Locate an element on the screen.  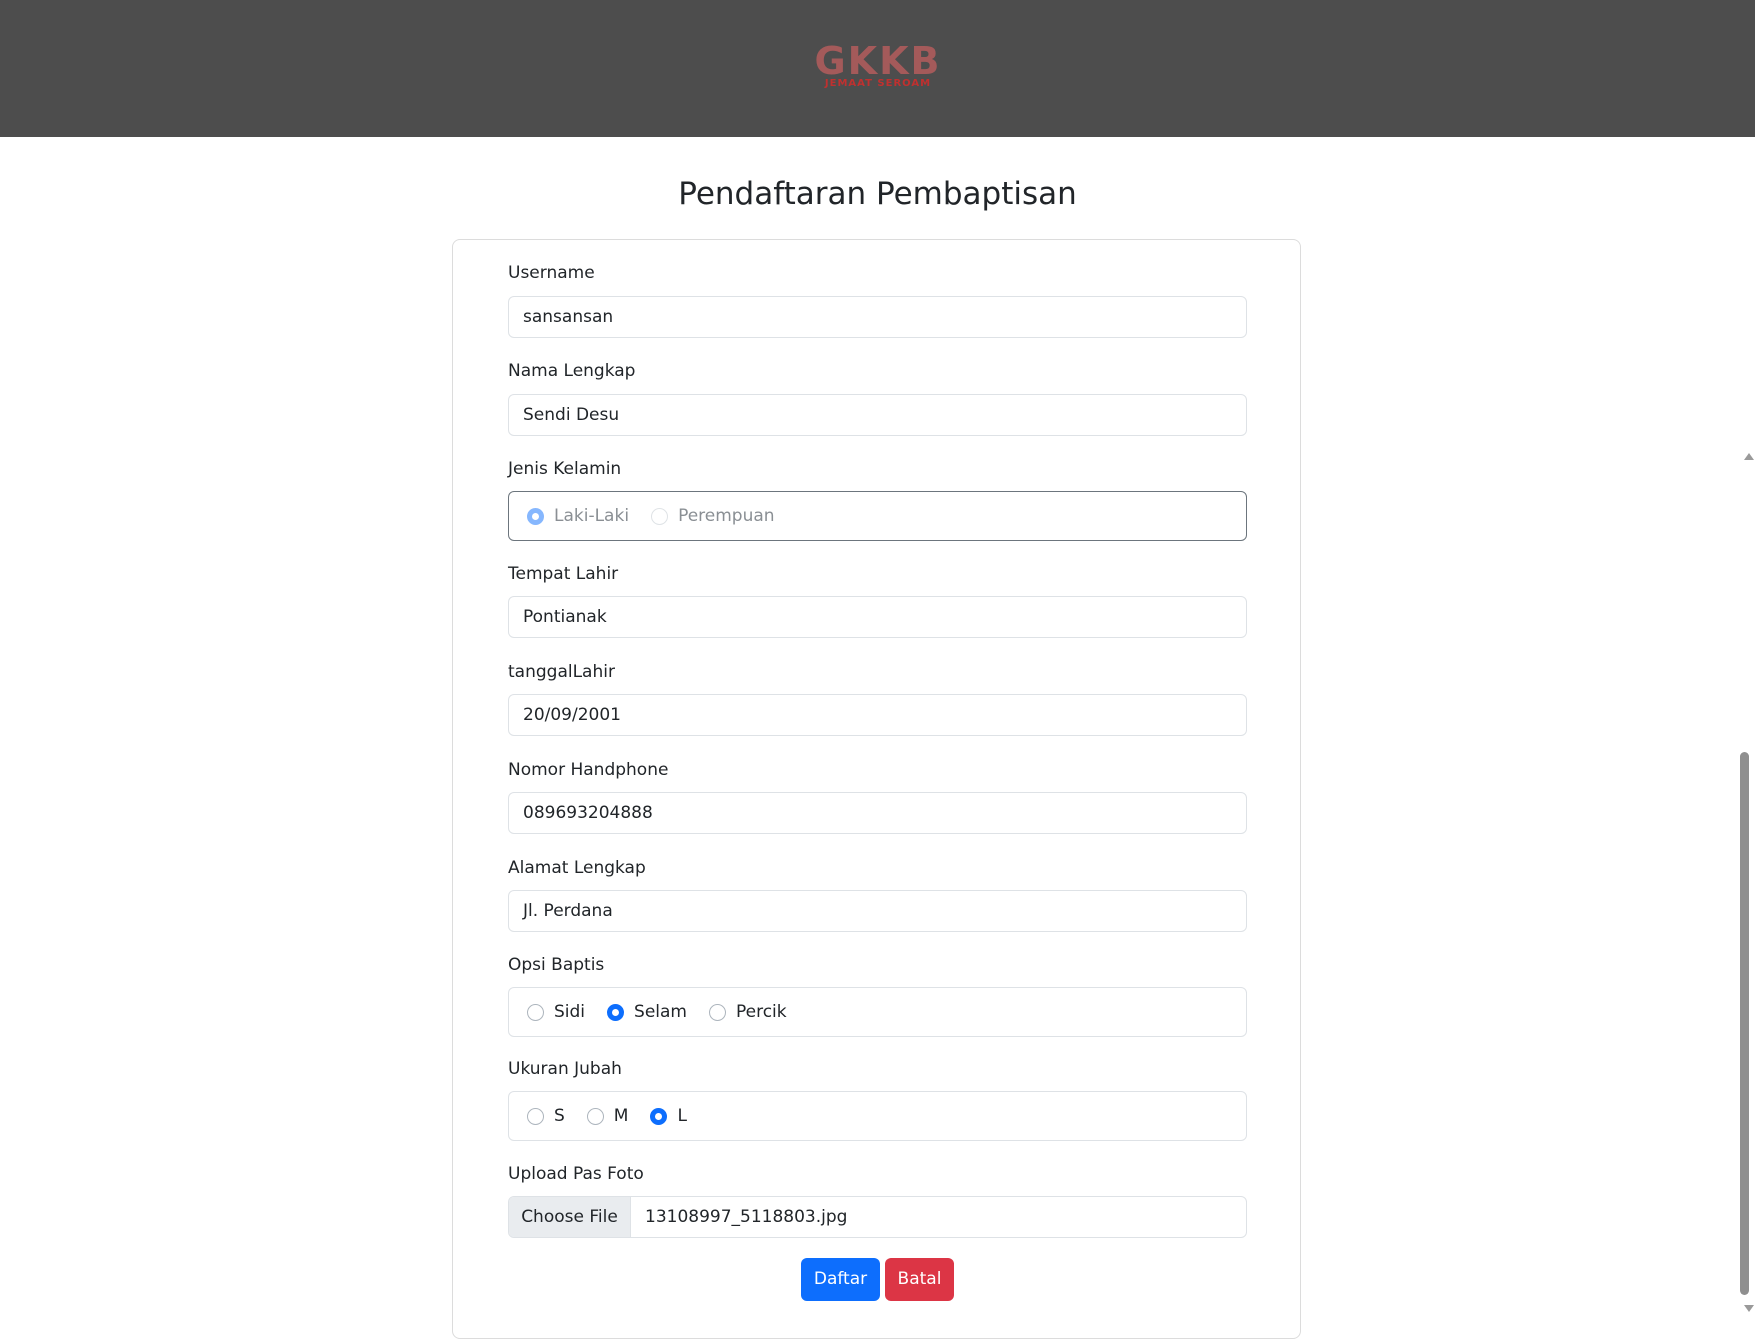
birthdate-input: 20/09/2001 is located at coordinates (877, 715).